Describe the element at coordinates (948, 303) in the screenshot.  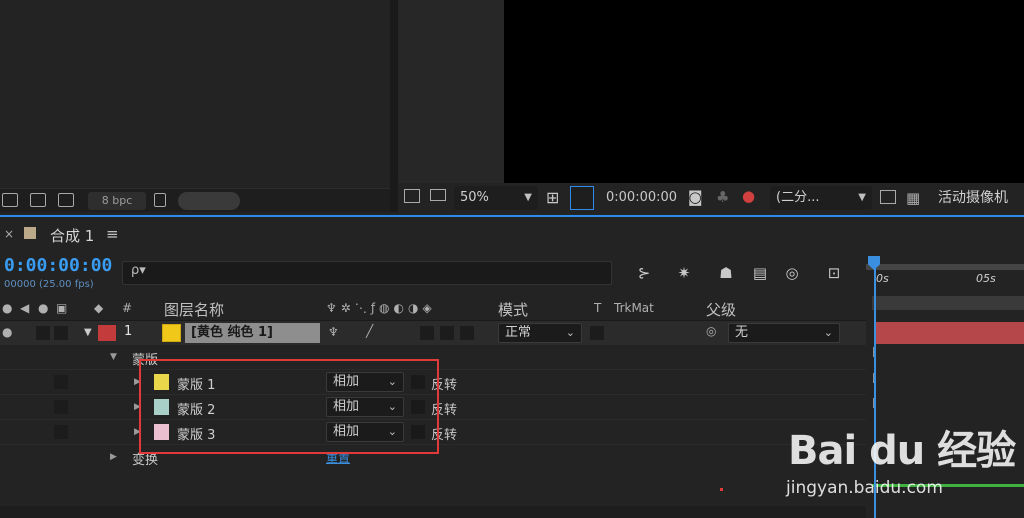
I see `work-area-bar` at that location.